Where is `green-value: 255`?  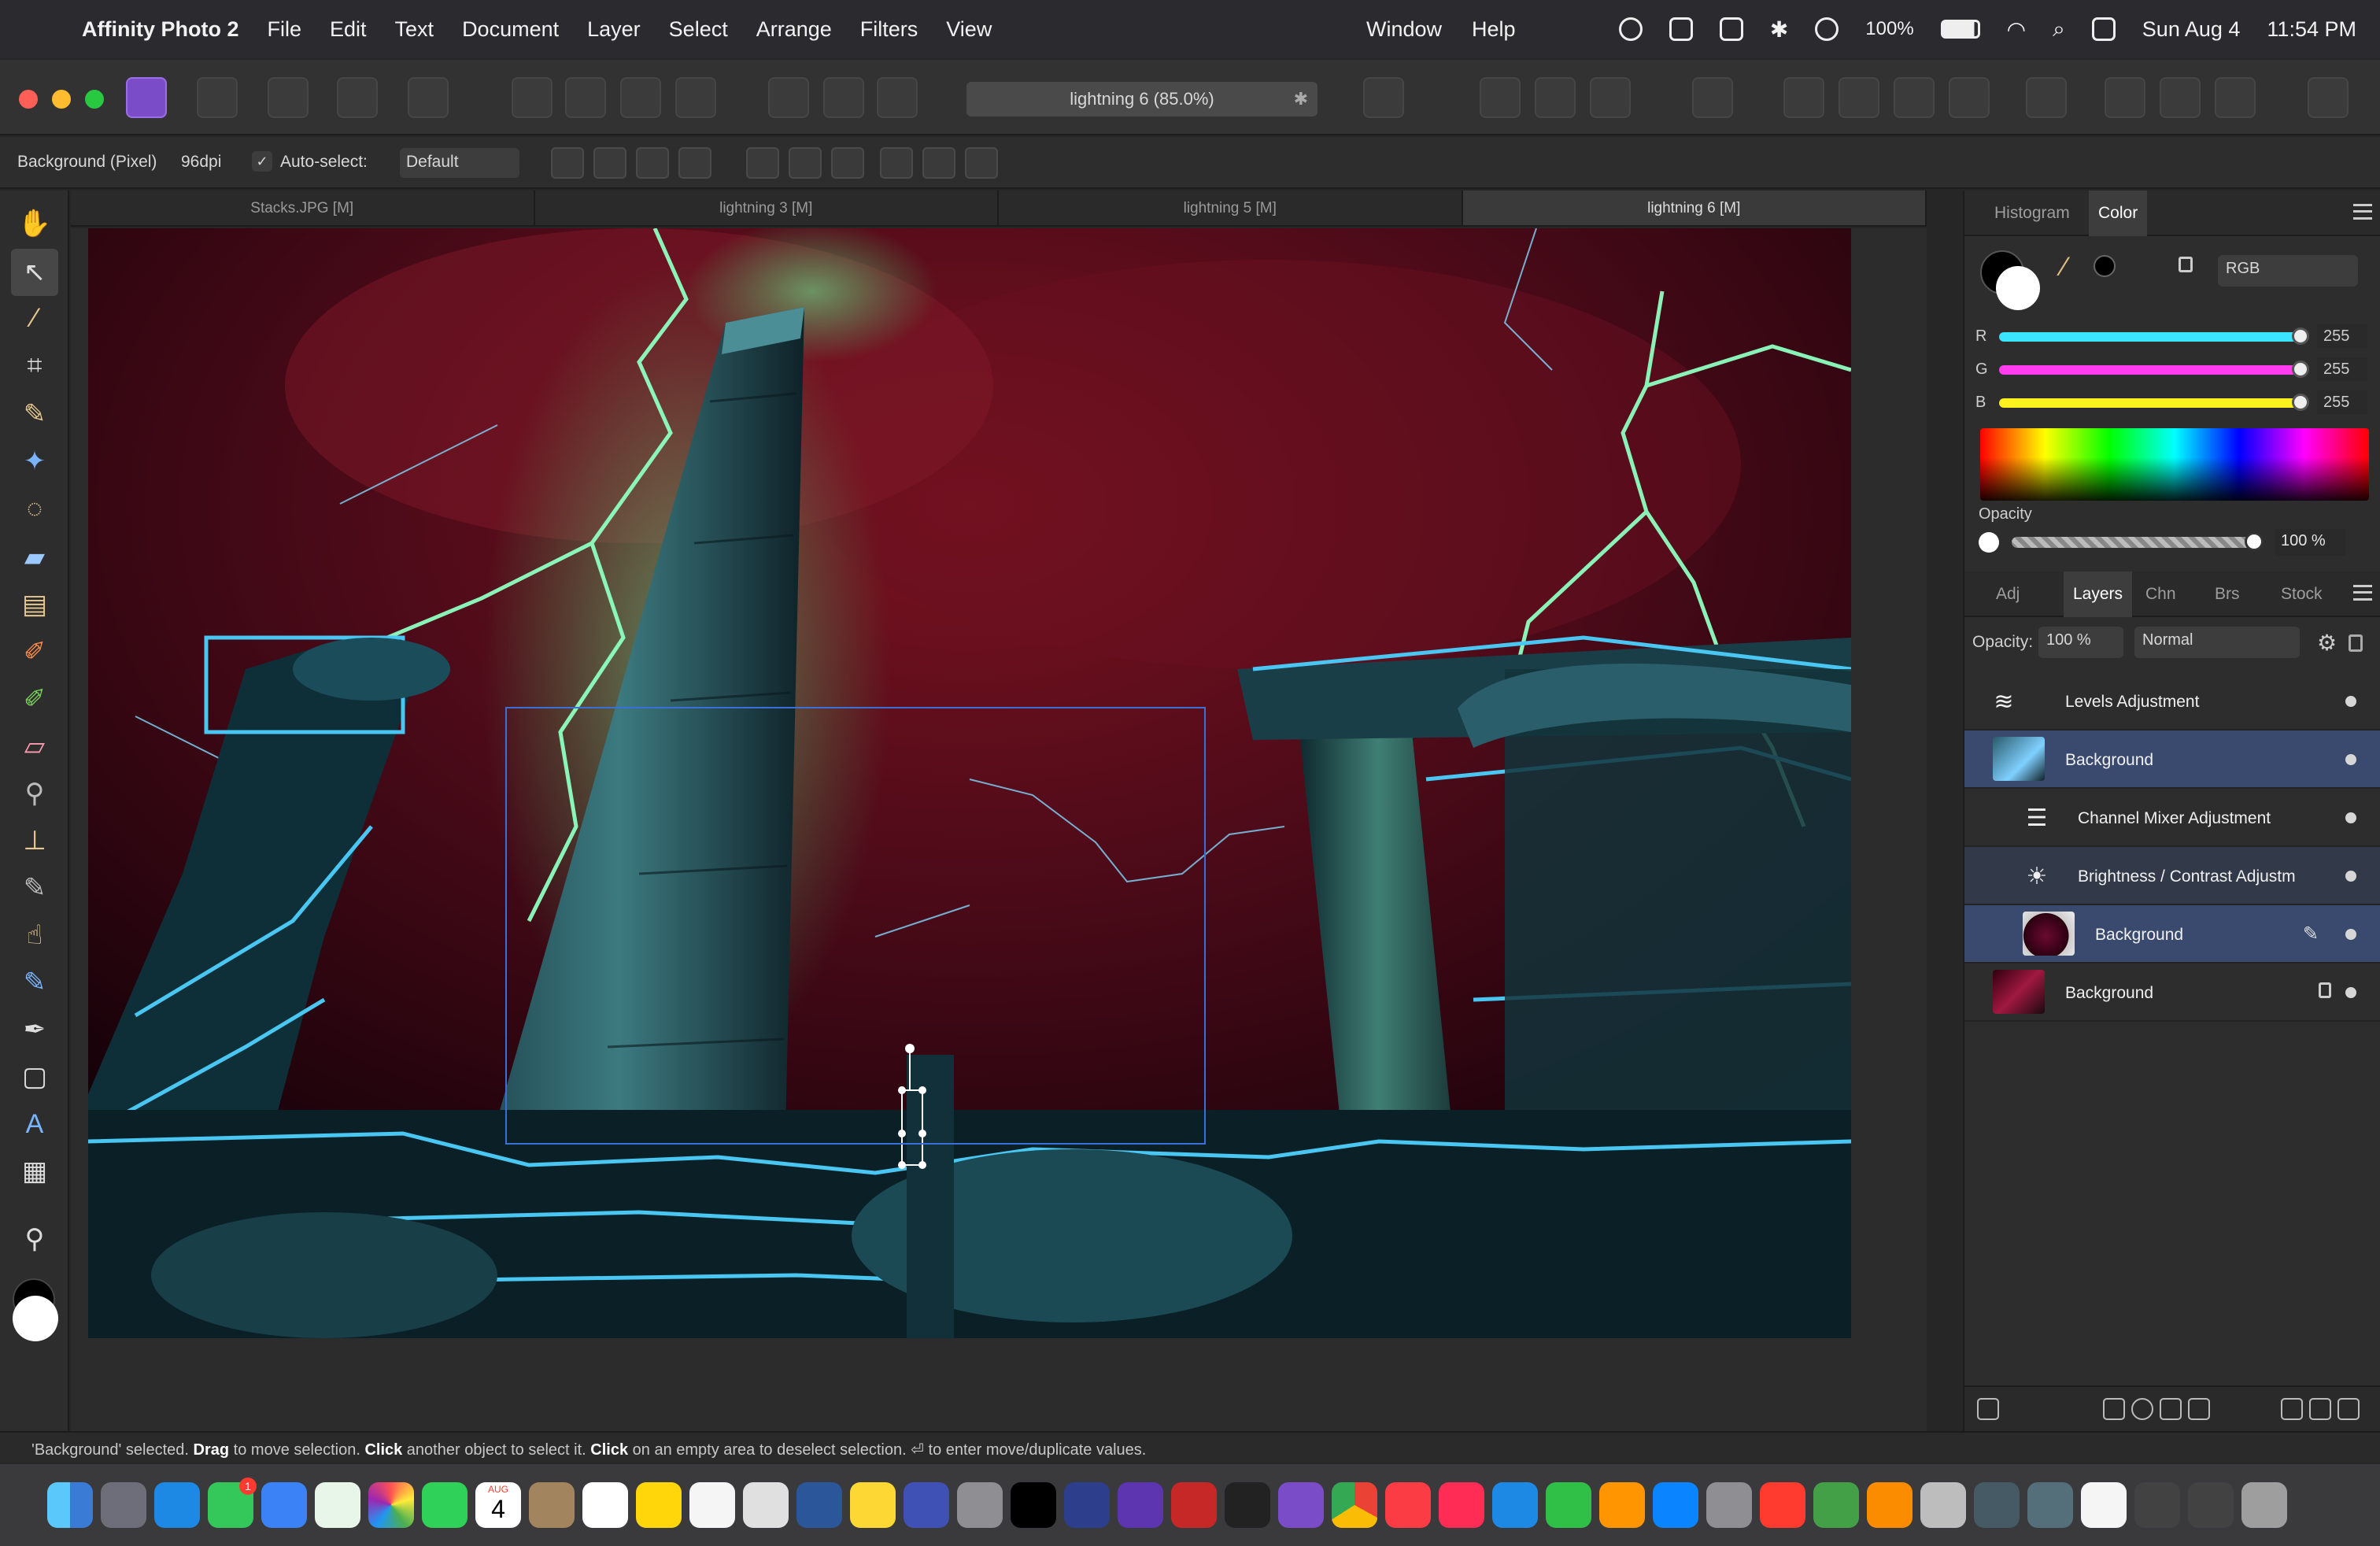 green-value: 255 is located at coordinates (2342, 369).